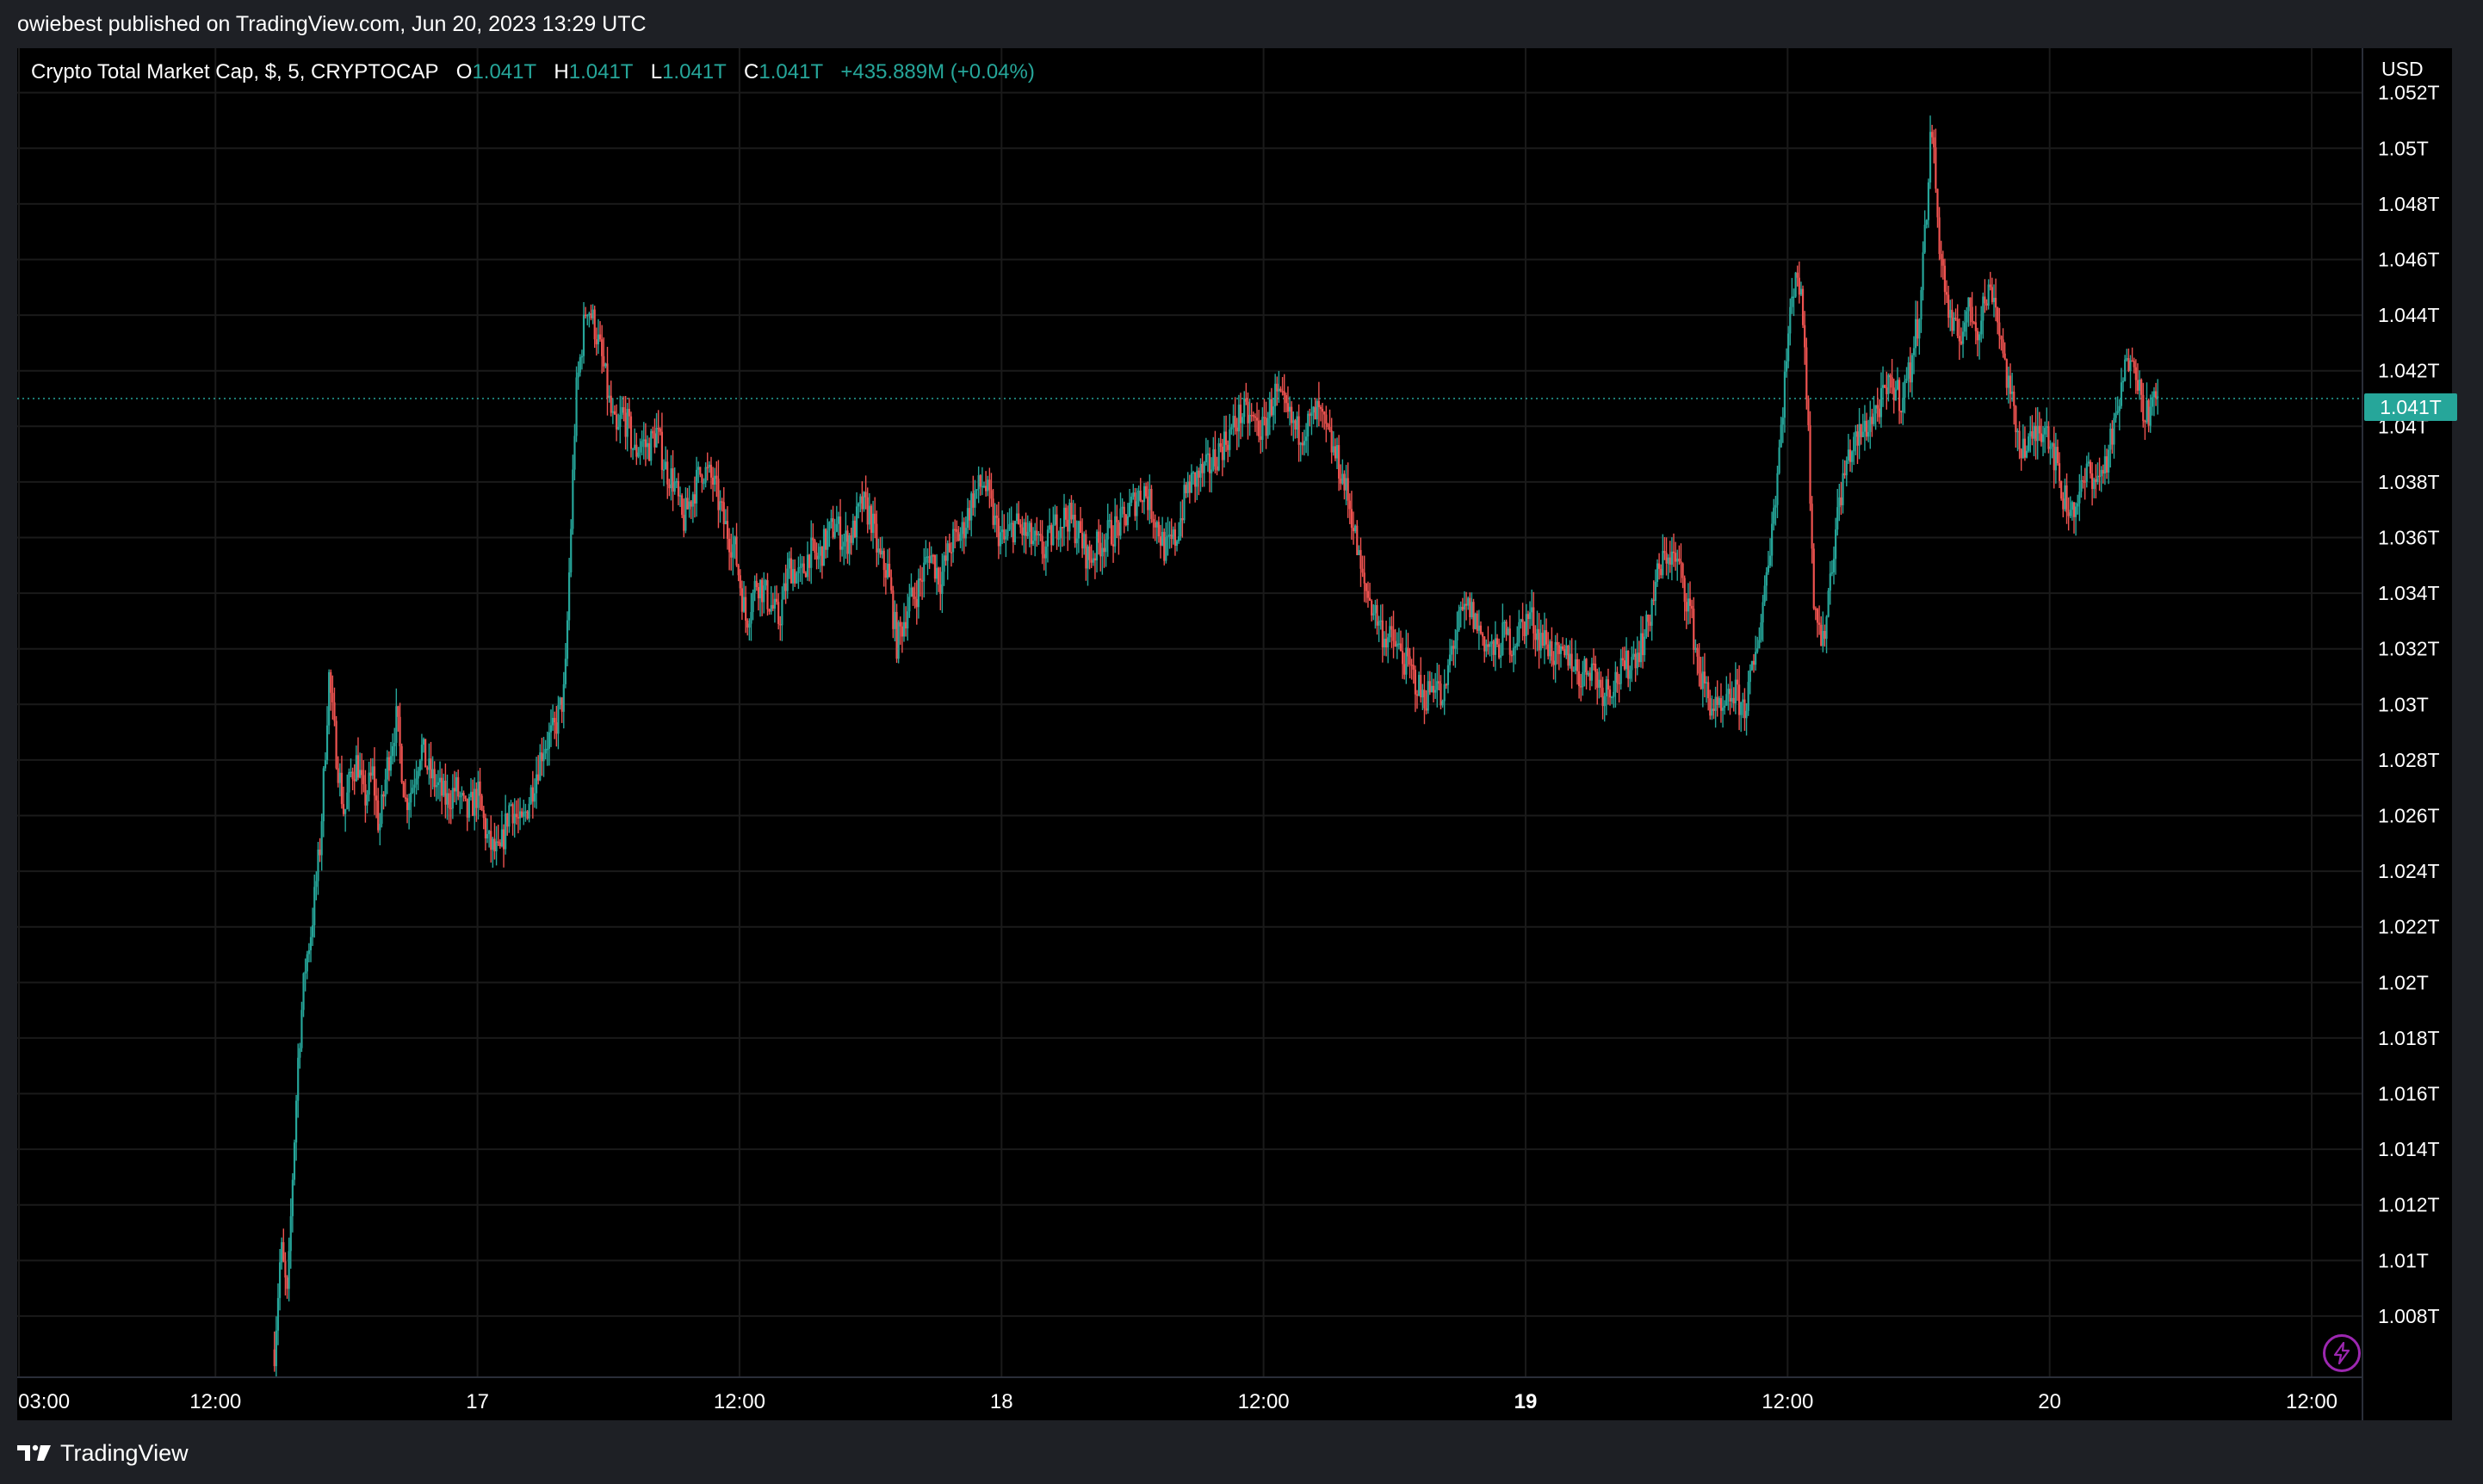 The width and height of the screenshot is (2483, 1484). I want to click on legend-symbol: Crypto Total Market Cap, $, 5, CRYPTOCAP, so click(234, 71).